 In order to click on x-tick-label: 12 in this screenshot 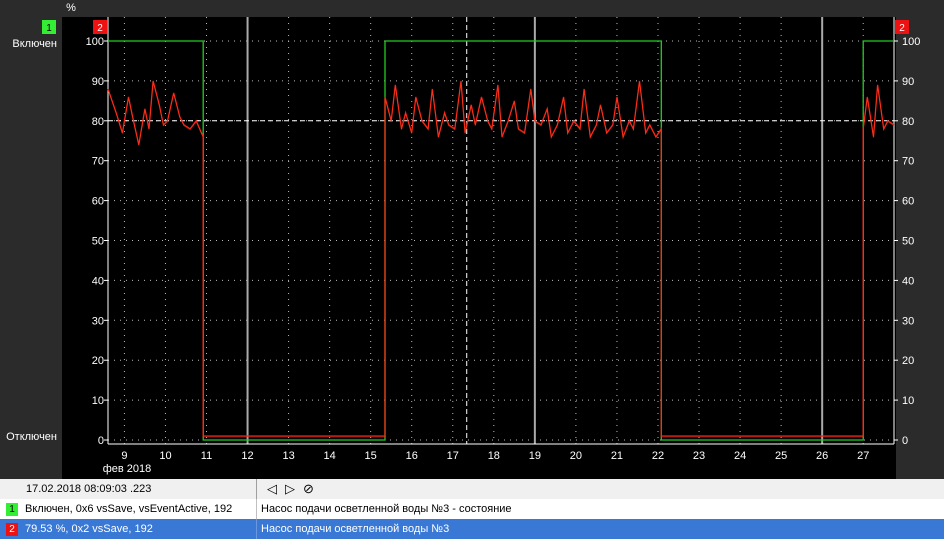, I will do `click(247, 456)`.